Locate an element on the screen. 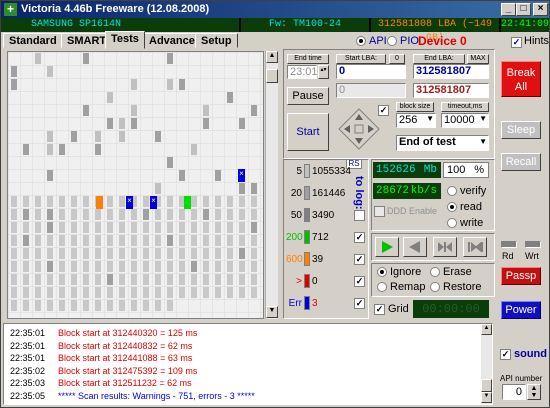  scan-block-flagged is located at coordinates (187, 202).